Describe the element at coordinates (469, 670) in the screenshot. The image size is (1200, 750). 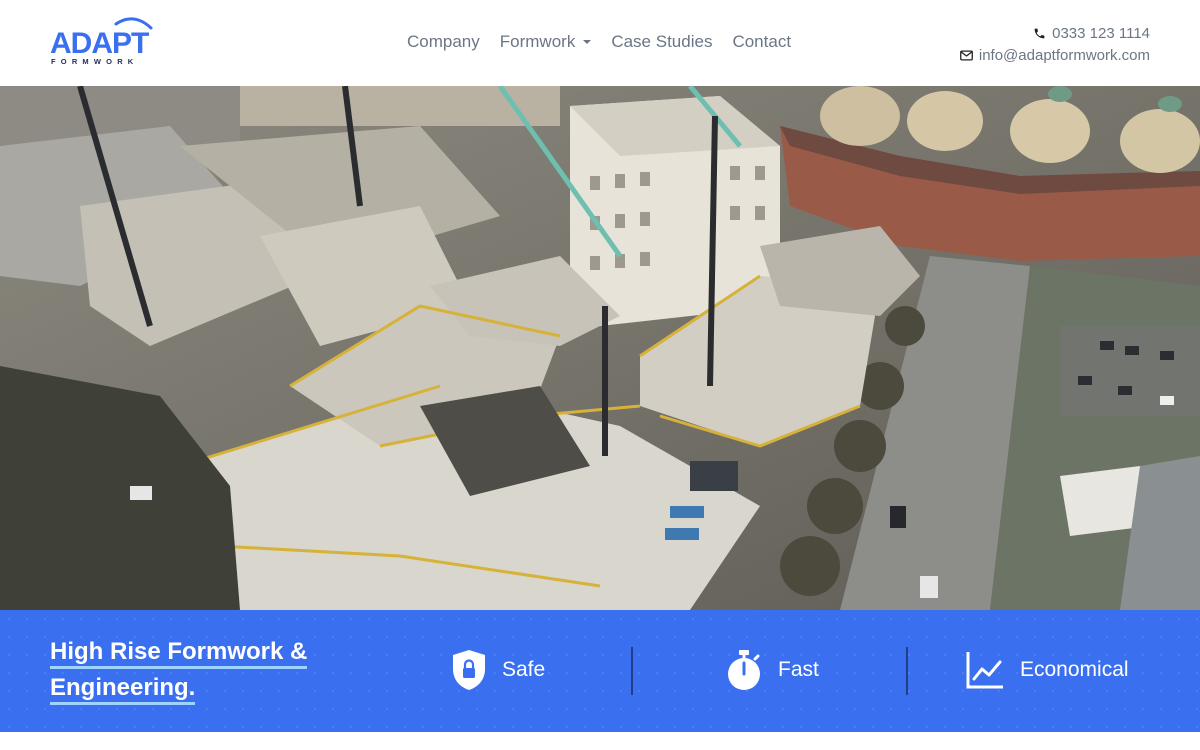
I see `shield-lock-icon` at that location.